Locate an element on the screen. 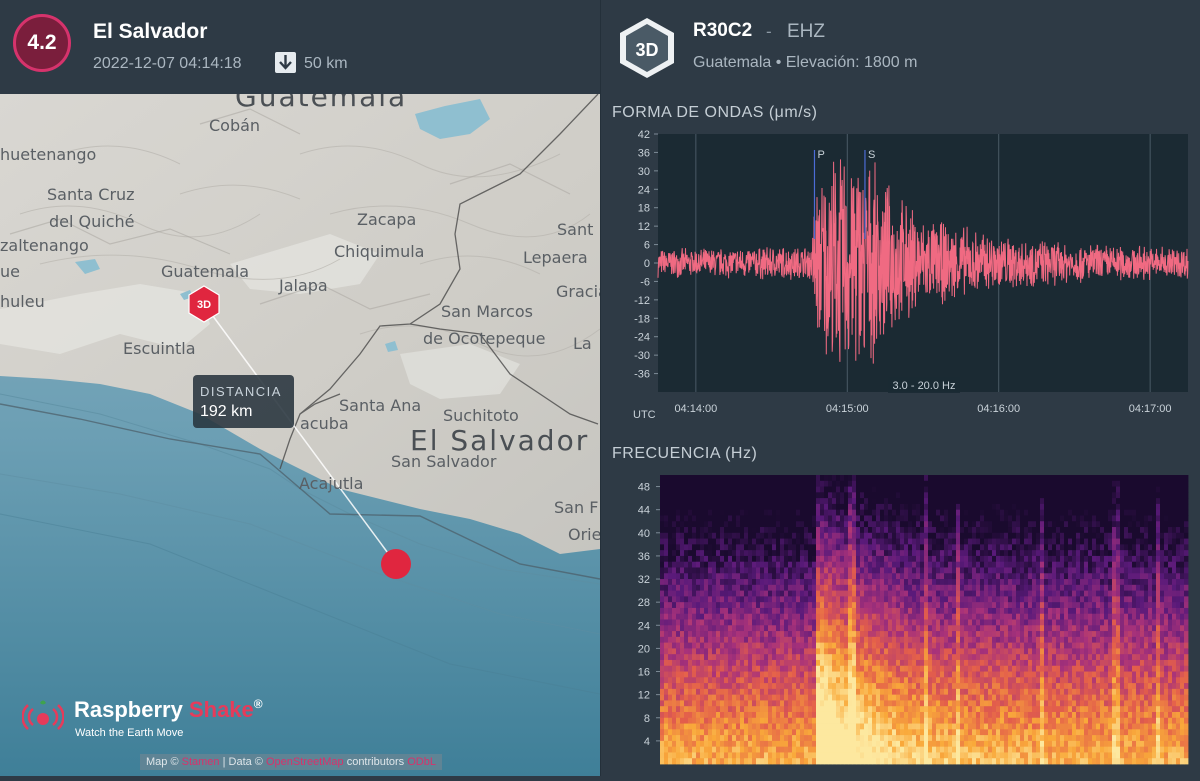 Image resolution: width=1200 pixels, height=781 pixels. attribution-link: ODbL is located at coordinates (421, 762).